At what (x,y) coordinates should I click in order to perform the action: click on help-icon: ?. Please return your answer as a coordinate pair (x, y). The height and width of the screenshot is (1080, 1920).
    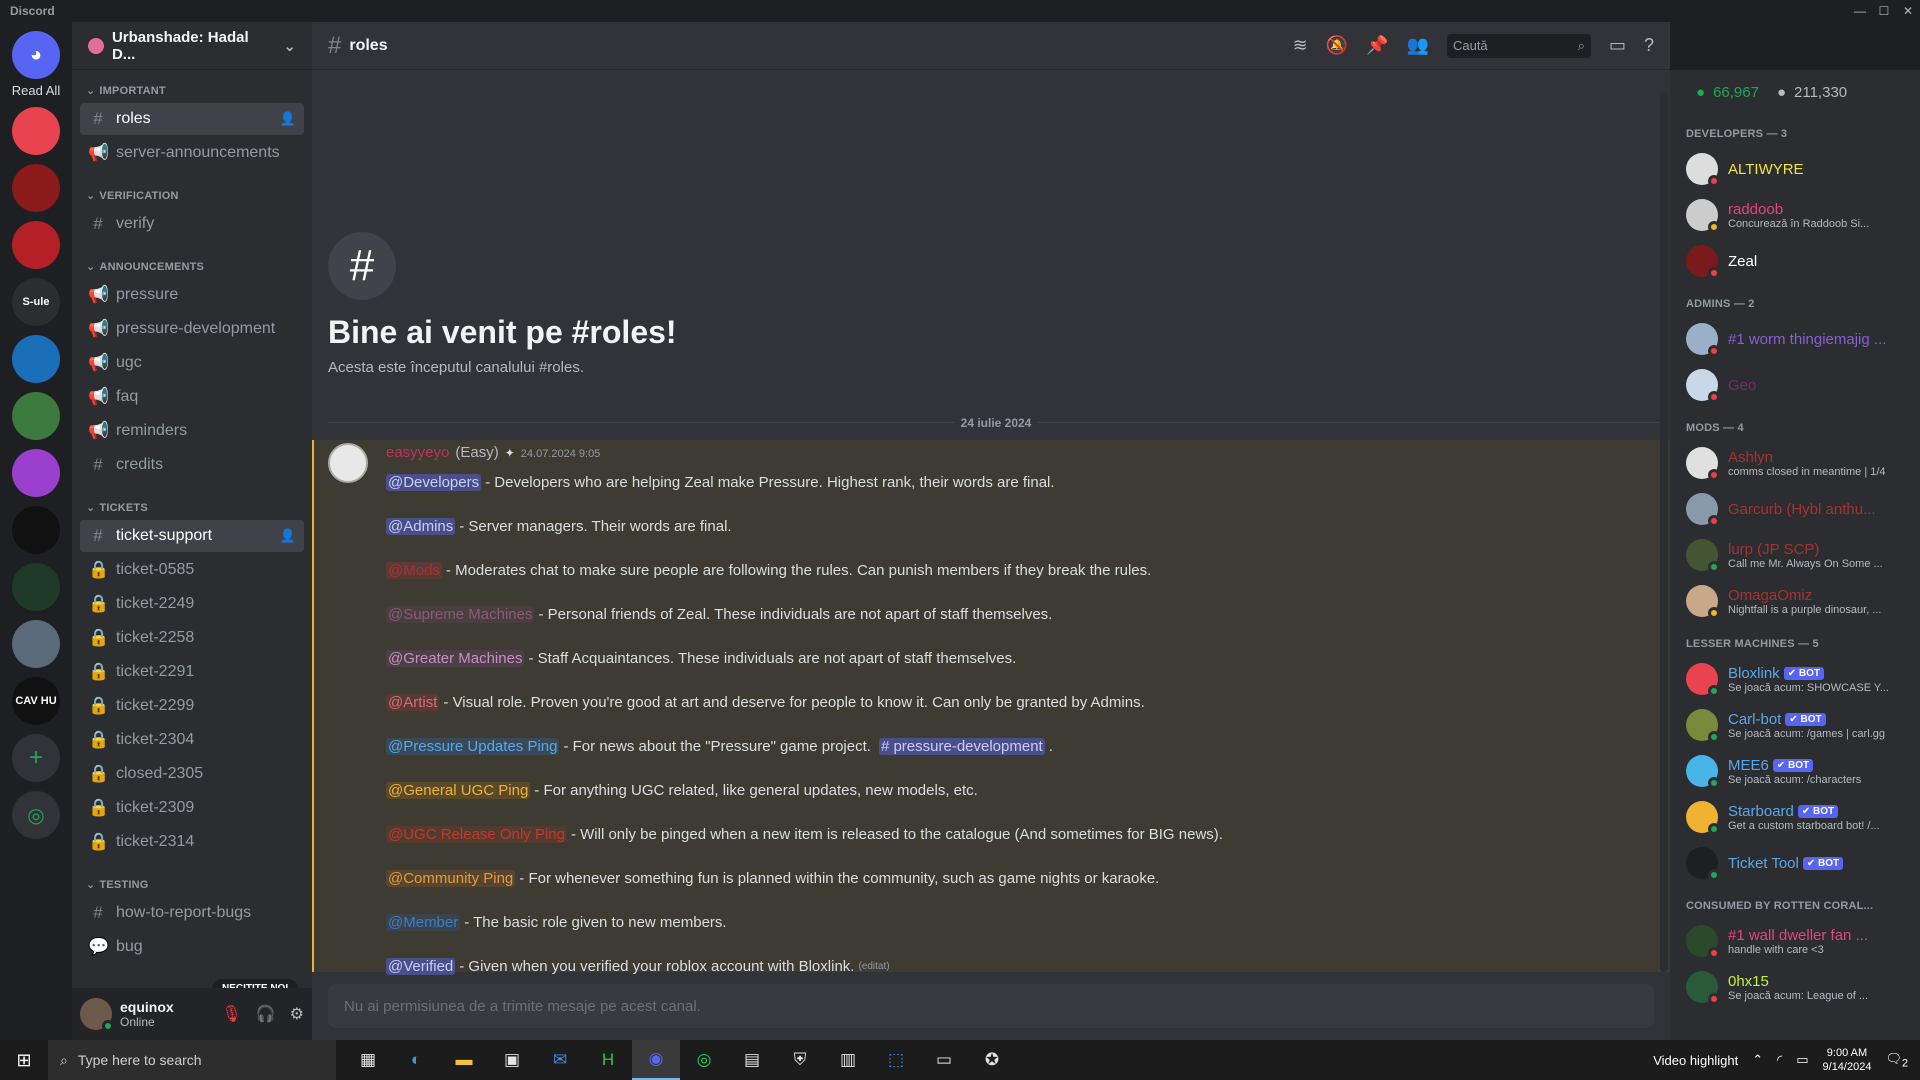
    Looking at the image, I should click on (1649, 45).